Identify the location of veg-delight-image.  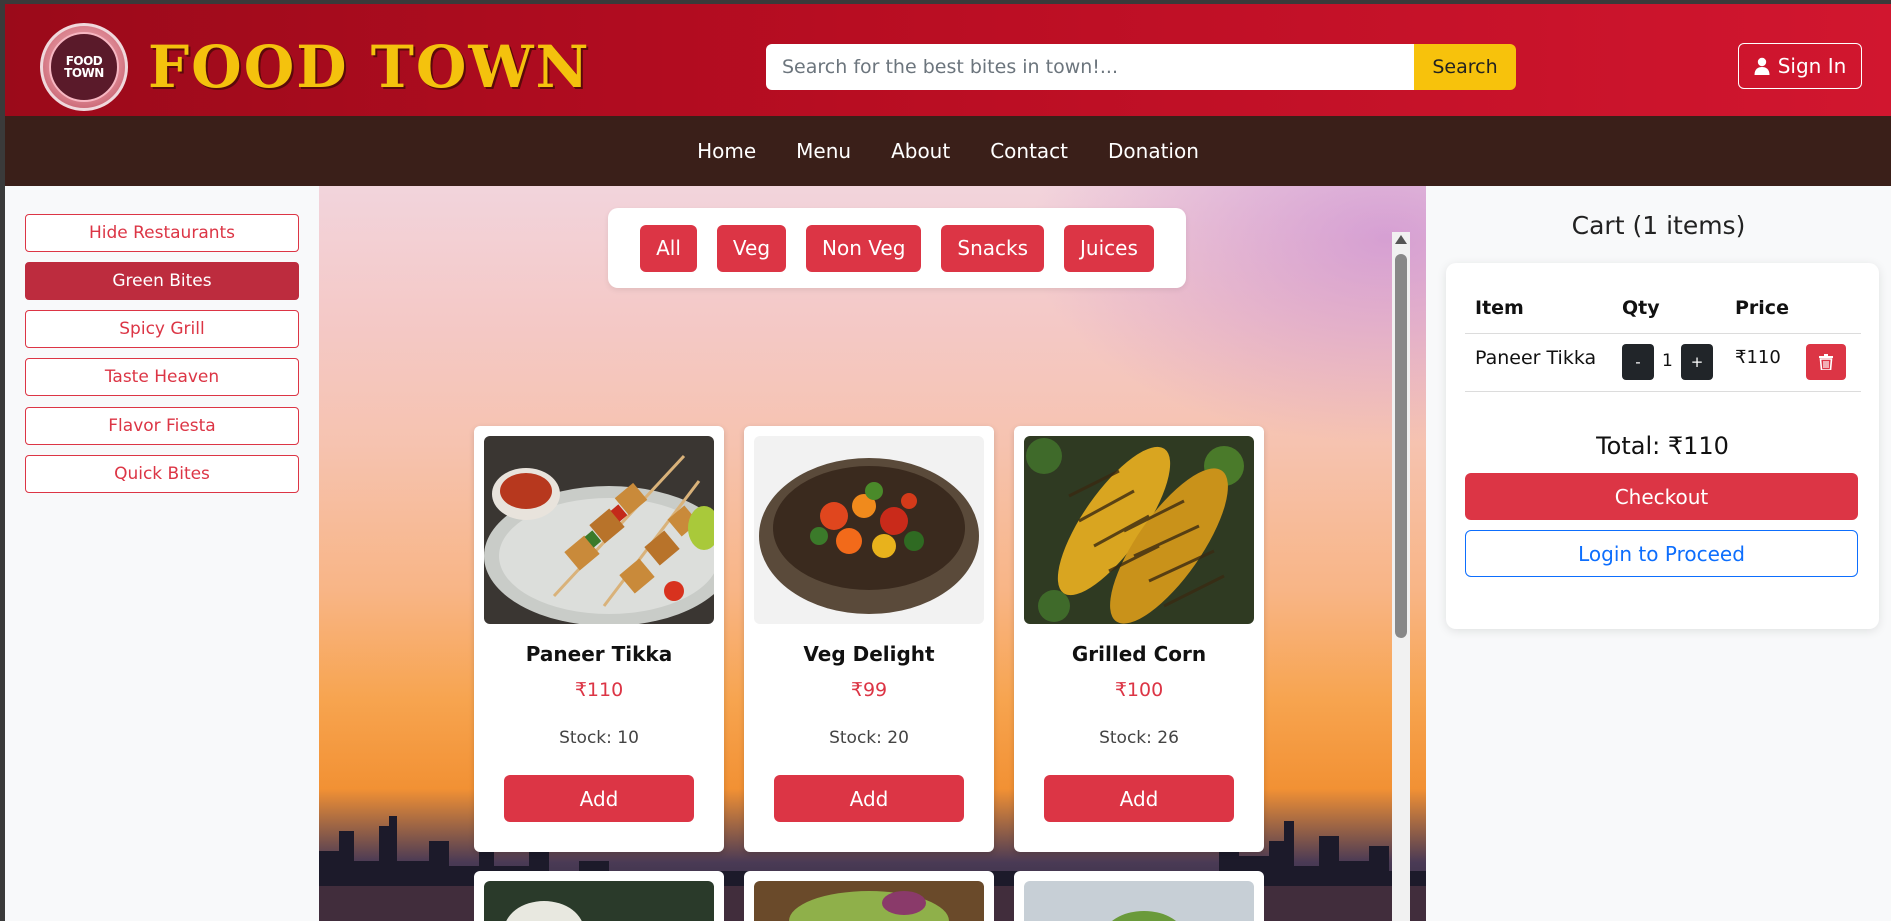
(869, 530).